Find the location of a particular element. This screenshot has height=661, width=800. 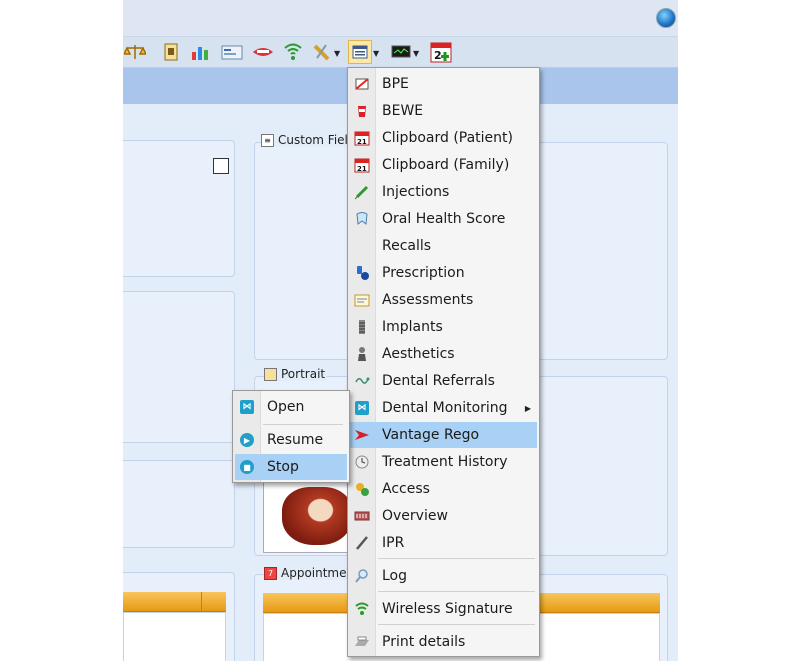

referral-icon is located at coordinates (362, 381).